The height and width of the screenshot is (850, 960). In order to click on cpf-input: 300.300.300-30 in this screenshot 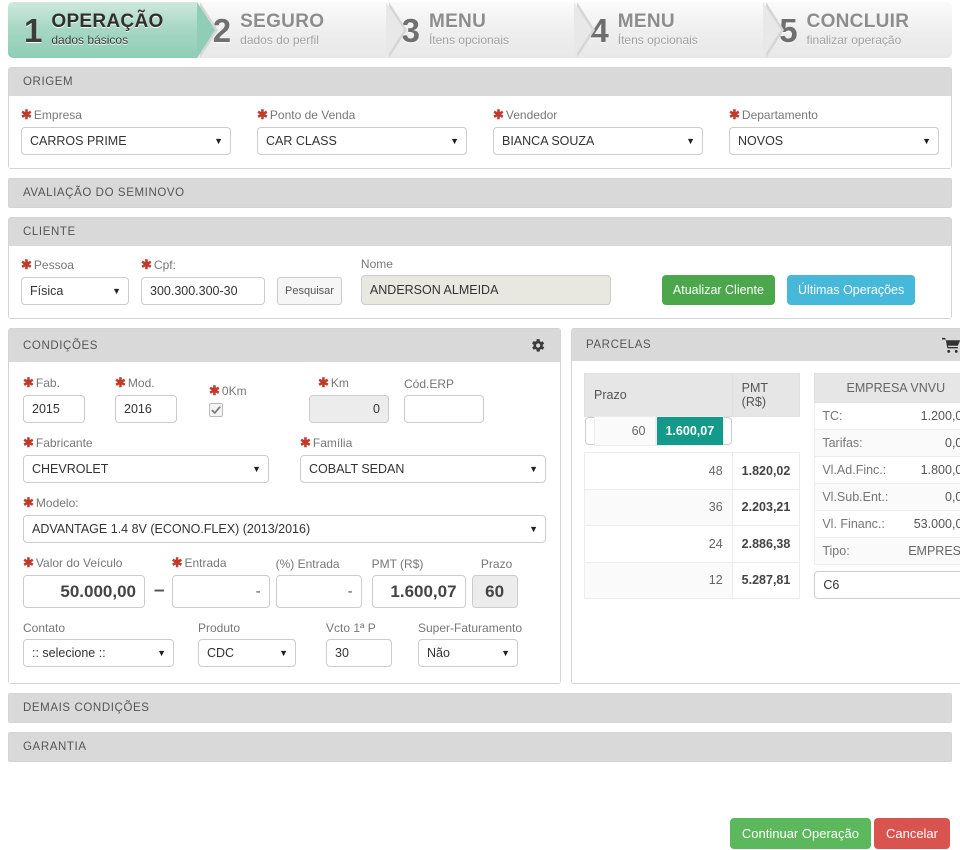, I will do `click(203, 291)`.